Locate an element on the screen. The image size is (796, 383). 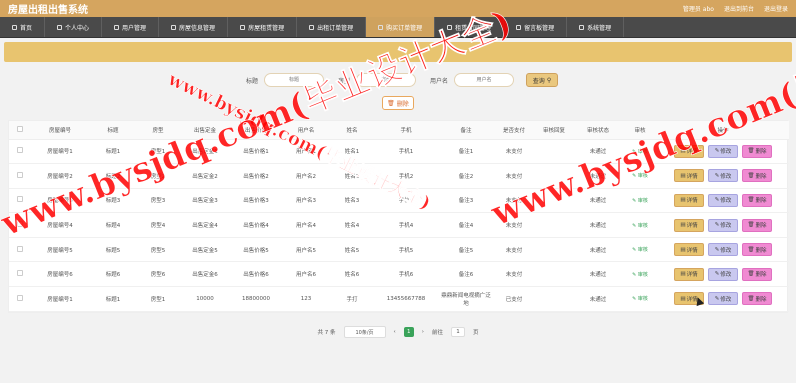
batch-delete-button: 🗑 删除 is located at coordinates (398, 103).